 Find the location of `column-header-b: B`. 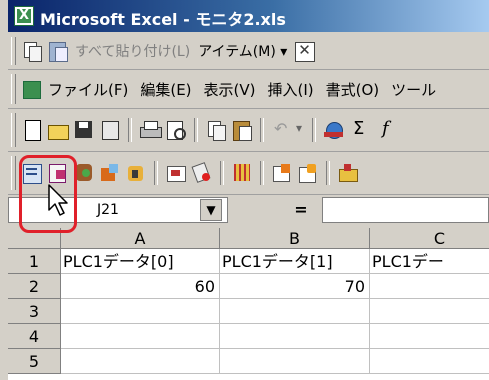

column-header-b: B is located at coordinates (295, 238).